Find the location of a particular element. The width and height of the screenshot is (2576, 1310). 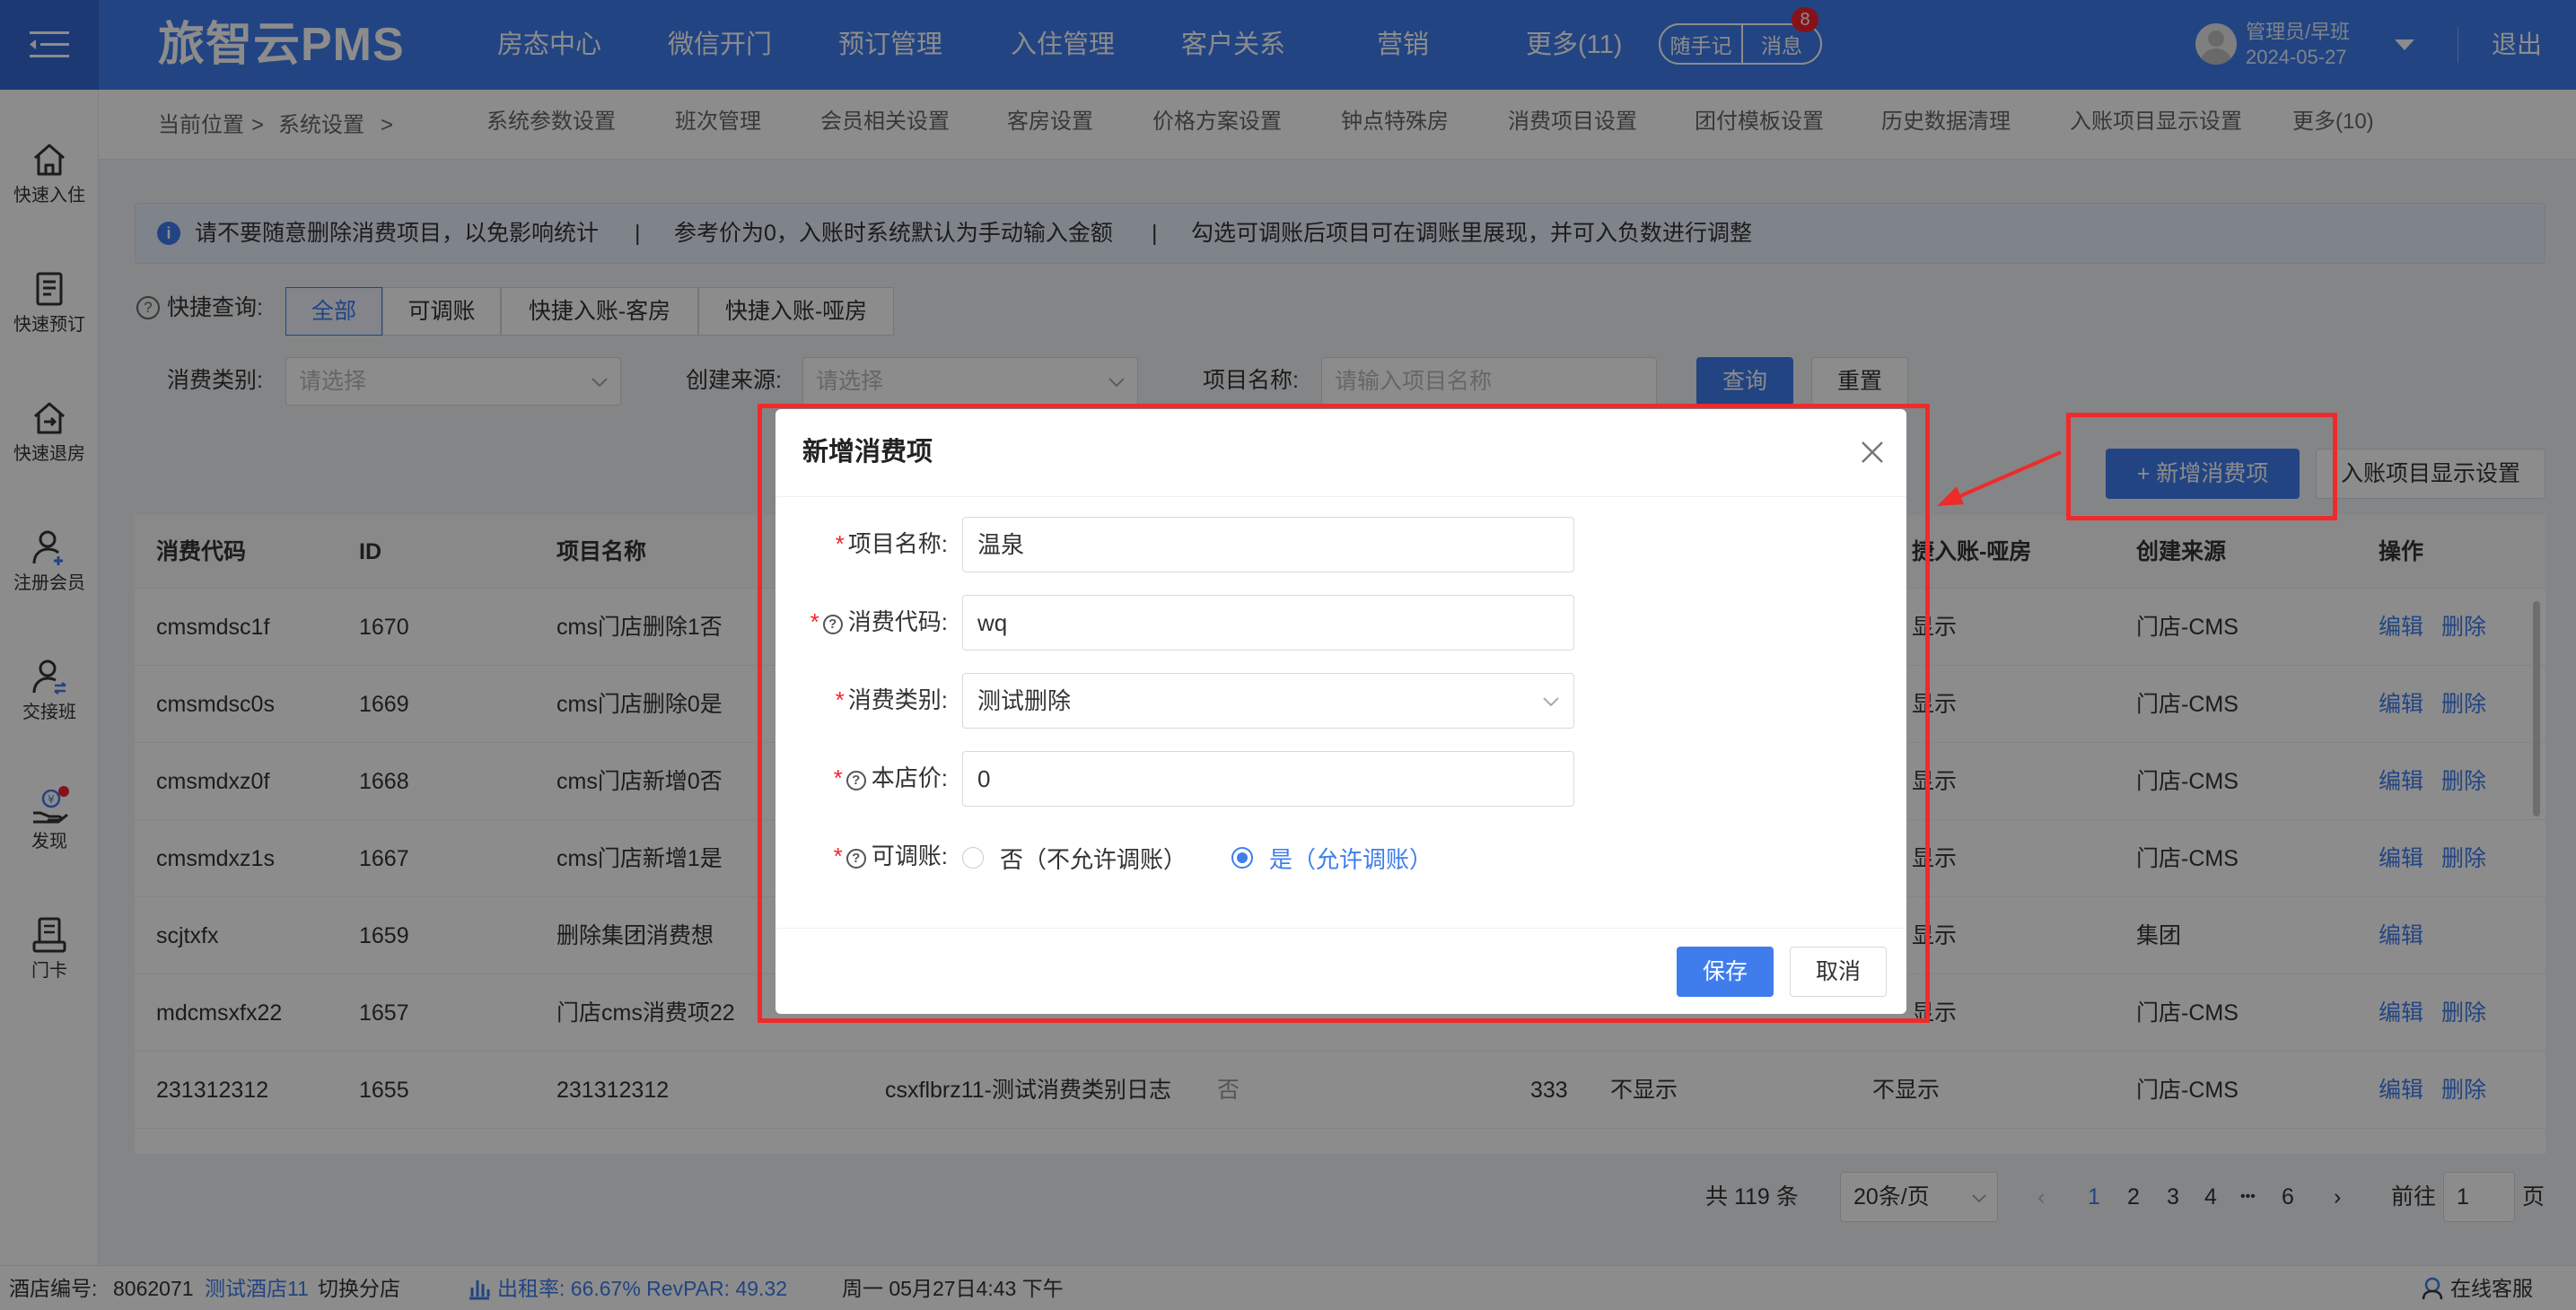

annotation-box-add-button is located at coordinates (2201, 467).